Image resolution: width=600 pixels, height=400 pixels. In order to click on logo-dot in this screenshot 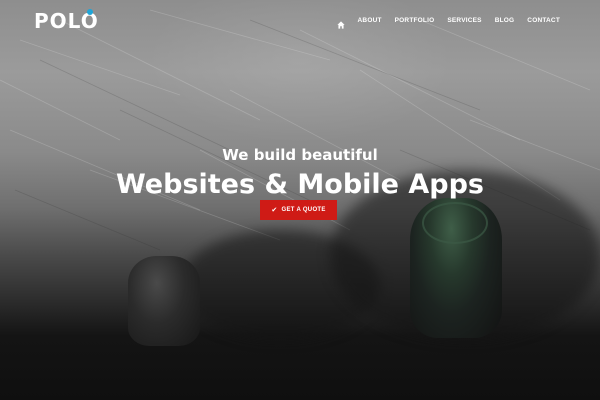, I will do `click(90, 12)`.